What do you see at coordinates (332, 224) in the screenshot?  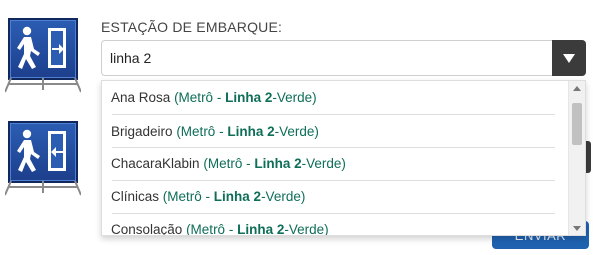 I see `list-item: Consolação (Metrô - Linha 2-Verde)` at bounding box center [332, 224].